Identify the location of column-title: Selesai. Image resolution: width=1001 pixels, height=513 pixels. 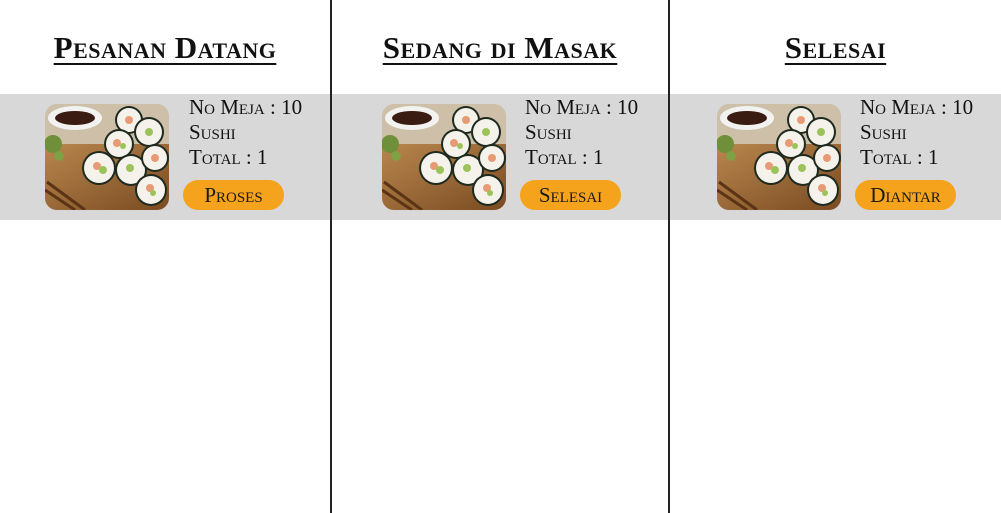
(835, 47).